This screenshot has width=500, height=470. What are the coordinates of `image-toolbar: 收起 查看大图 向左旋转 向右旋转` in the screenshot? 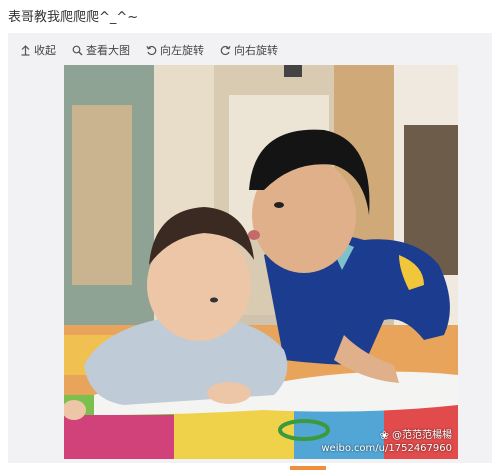 It's located at (149, 50).